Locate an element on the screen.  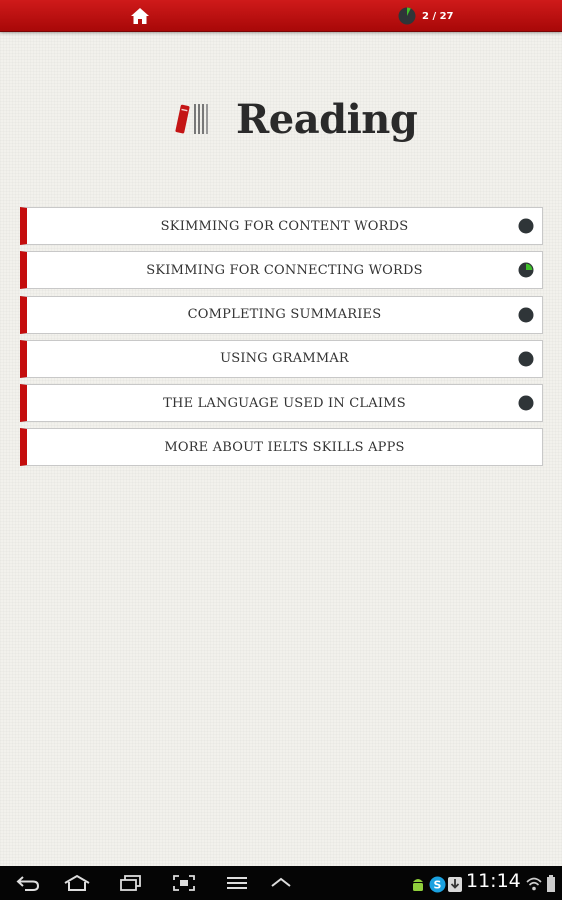
top-bar: 2 / 27 is located at coordinates (281, 16).